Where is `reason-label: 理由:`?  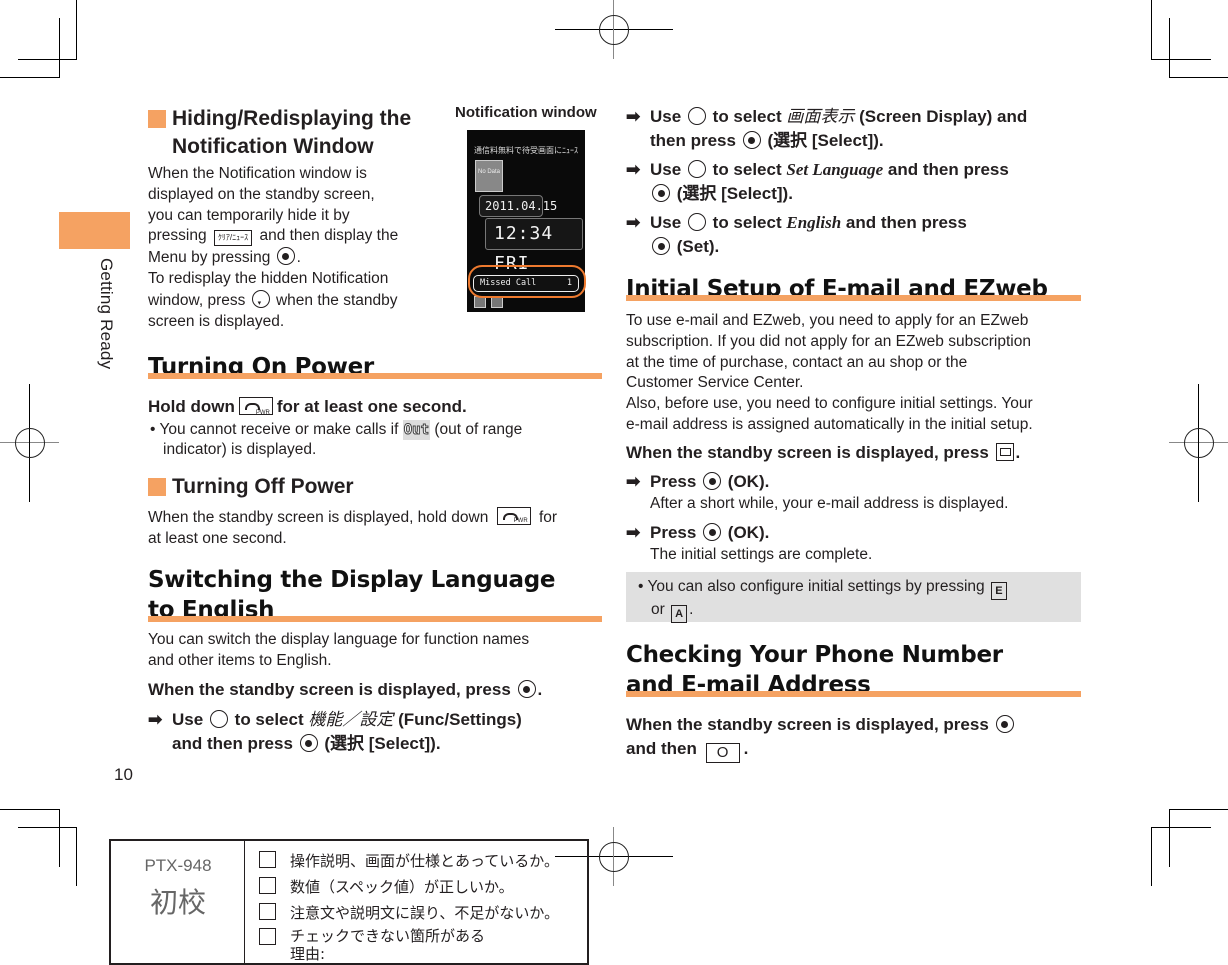
reason-label: 理由: is located at coordinates (308, 954).